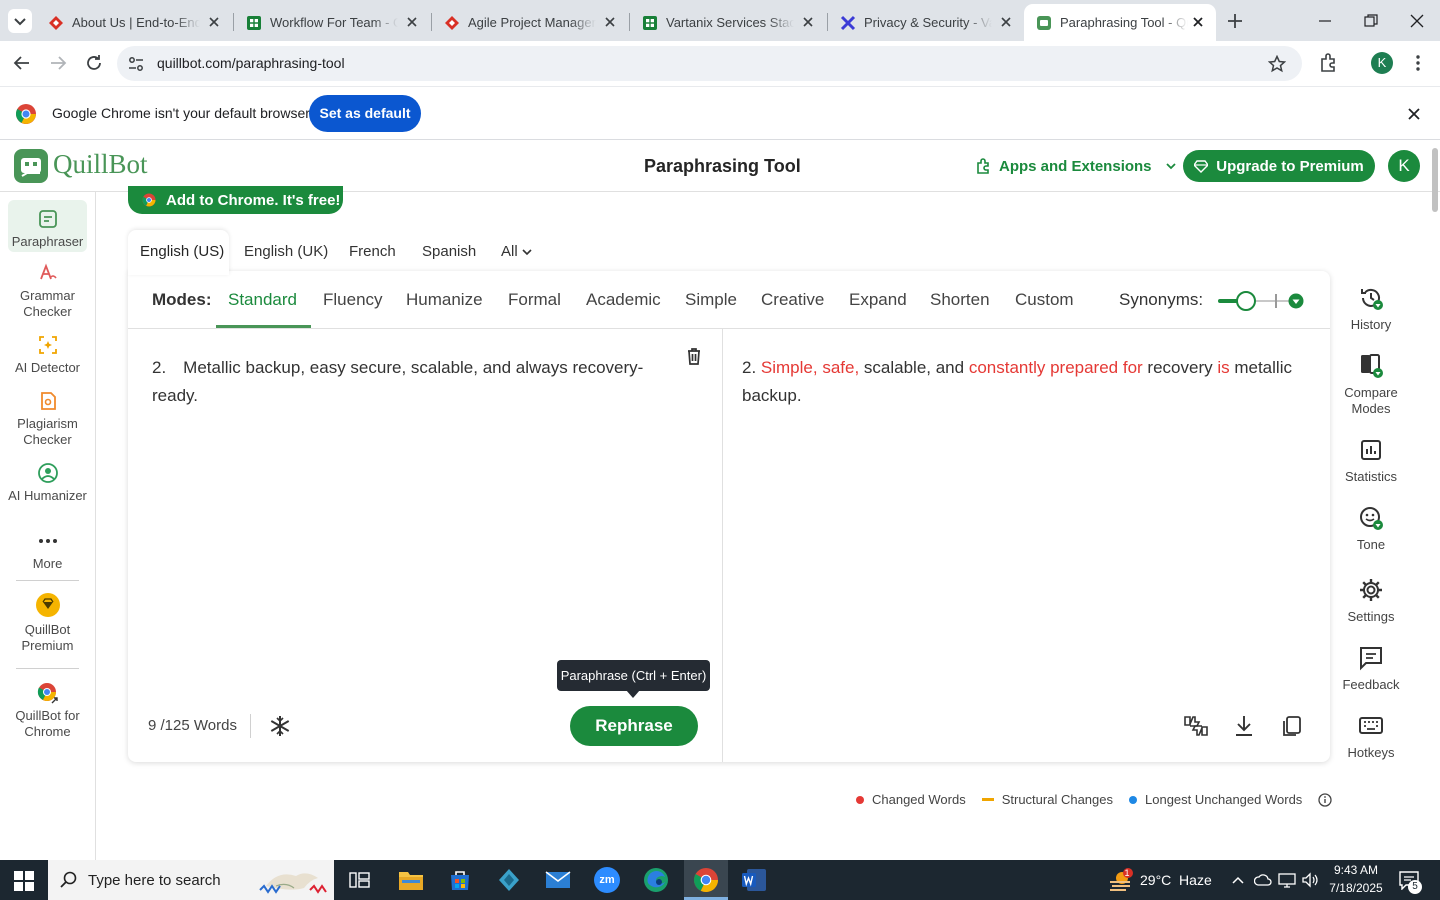 Image resolution: width=1440 pixels, height=900 pixels. What do you see at coordinates (286, 252) in the screenshot?
I see `tab-english-uk: English (UK)` at bounding box center [286, 252].